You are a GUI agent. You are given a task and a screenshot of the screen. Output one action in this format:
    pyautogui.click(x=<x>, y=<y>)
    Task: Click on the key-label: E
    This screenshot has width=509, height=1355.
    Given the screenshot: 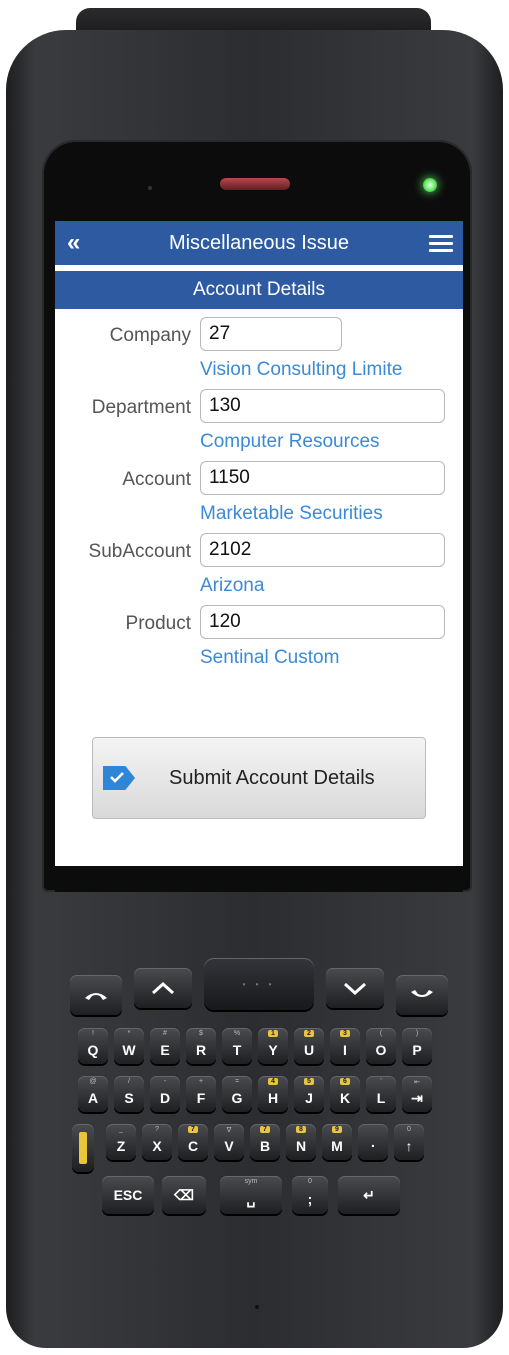 What is the action you would take?
    pyautogui.click(x=165, y=1050)
    